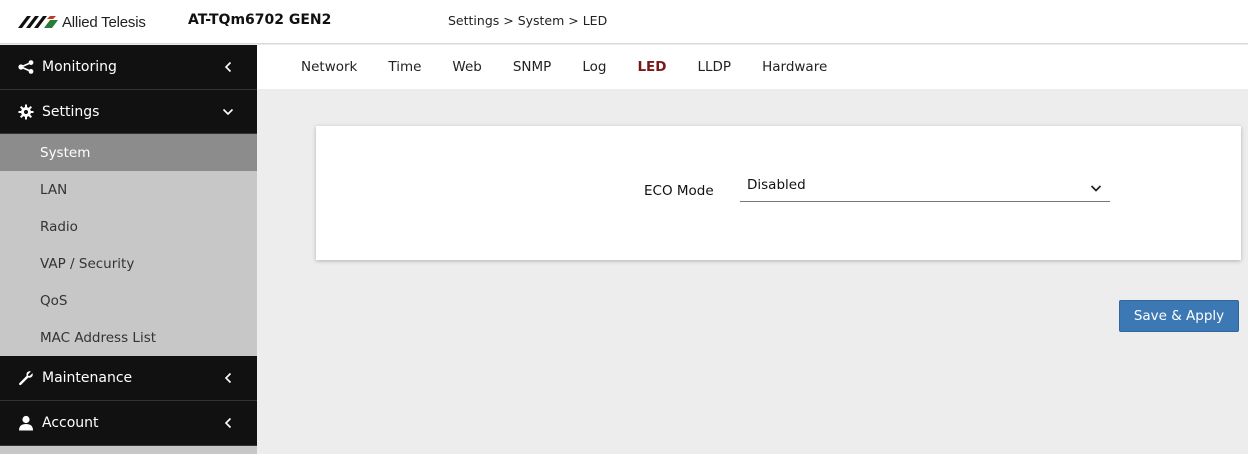 The image size is (1248, 454). Describe the element at coordinates (128, 67) in the screenshot. I see `sidebar-item-monitoring: Monitoring` at that location.